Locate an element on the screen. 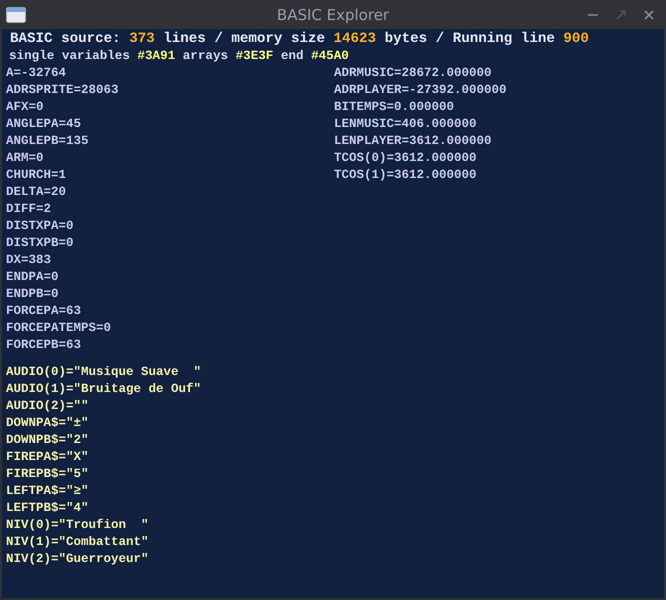 The image size is (666, 600). string-variable-entry: NIV(0)="Troufion " is located at coordinates (78, 525).